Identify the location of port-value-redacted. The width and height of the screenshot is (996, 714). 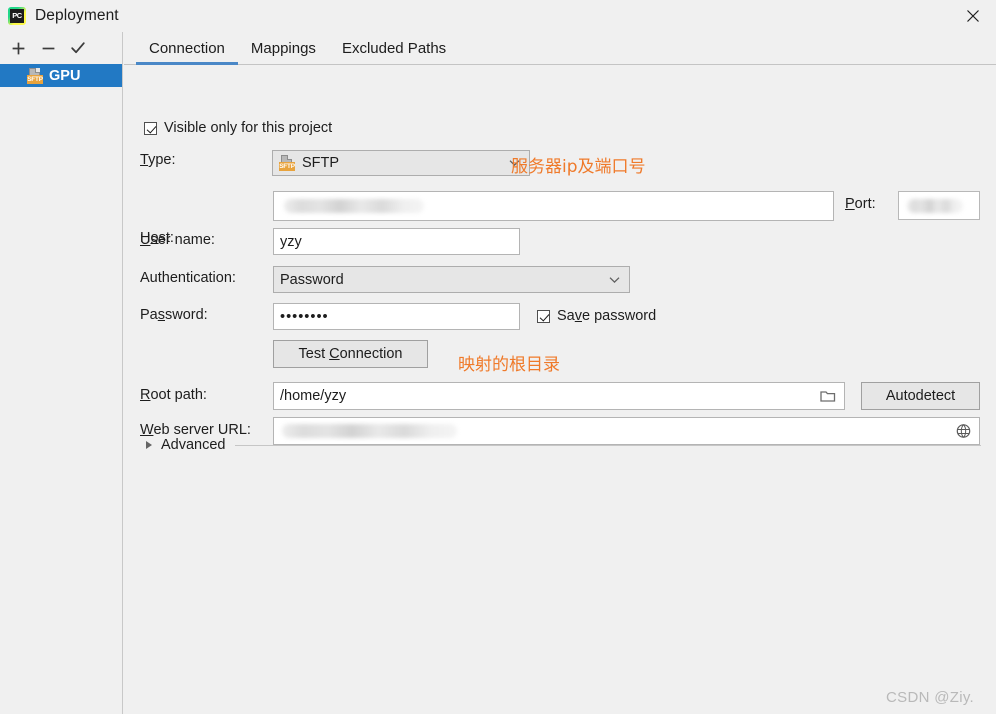
(935, 205).